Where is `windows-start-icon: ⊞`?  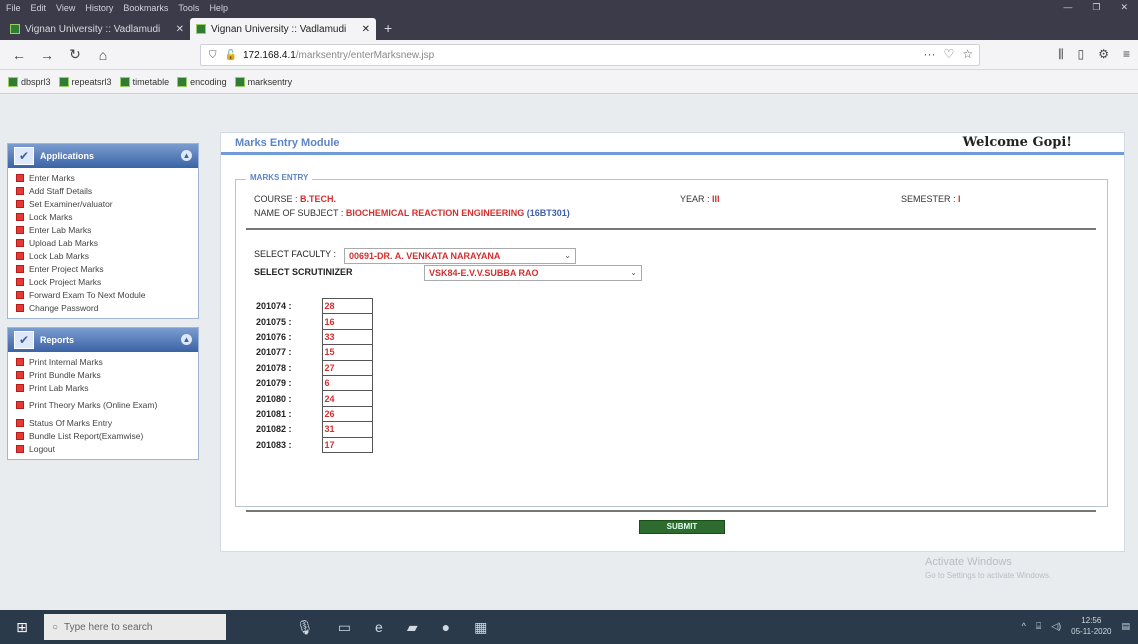
windows-start-icon: ⊞ is located at coordinates (22, 627).